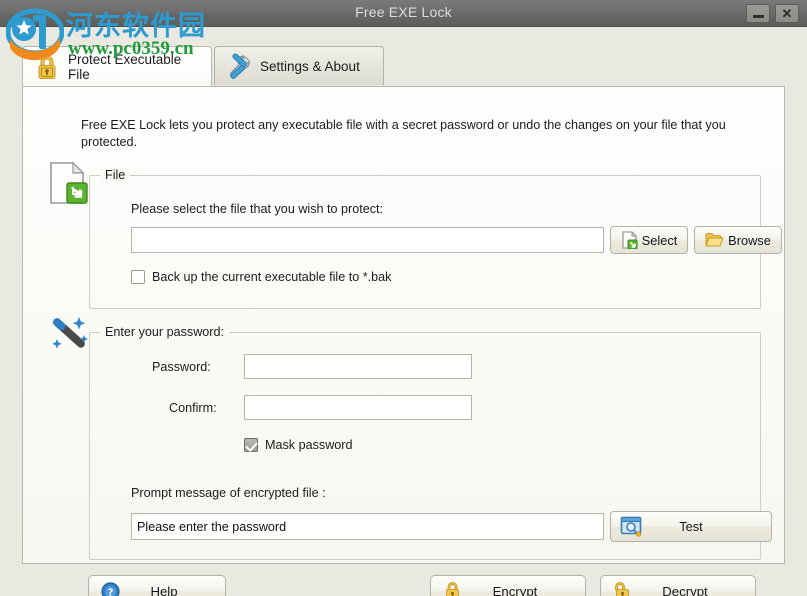 This screenshot has height=596, width=807. I want to click on minimize-button, so click(758, 13).